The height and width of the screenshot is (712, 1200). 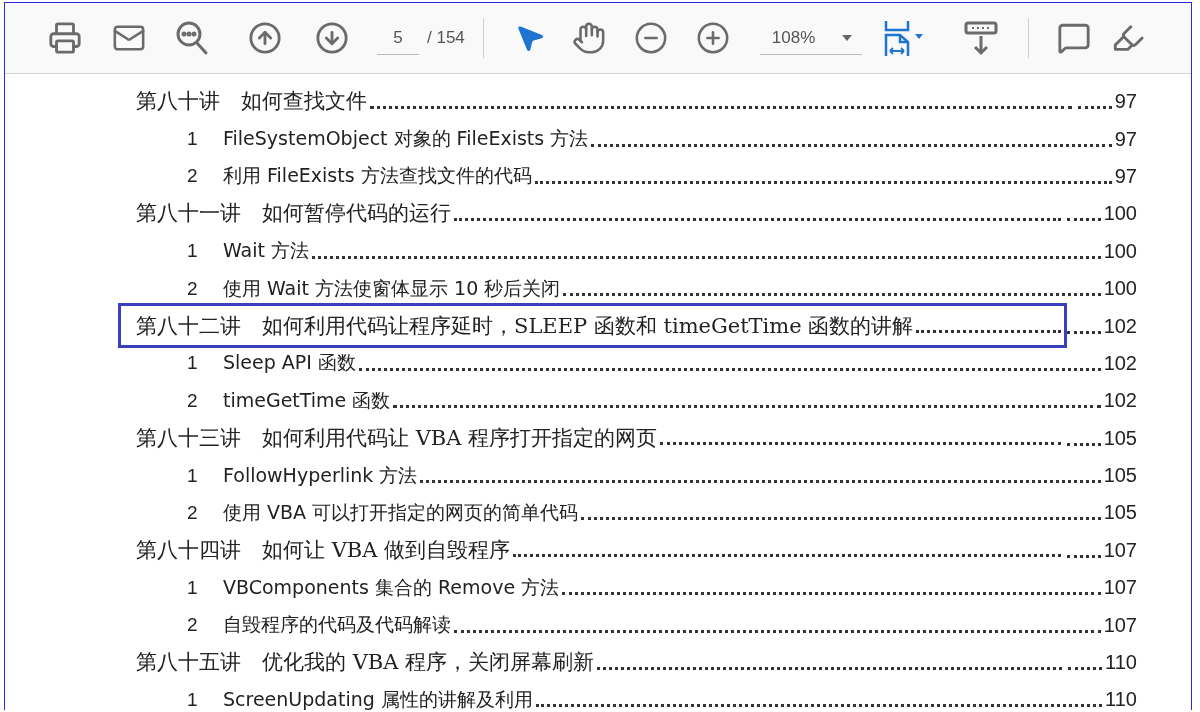 What do you see at coordinates (846, 37) in the screenshot?
I see `caret-icon` at bounding box center [846, 37].